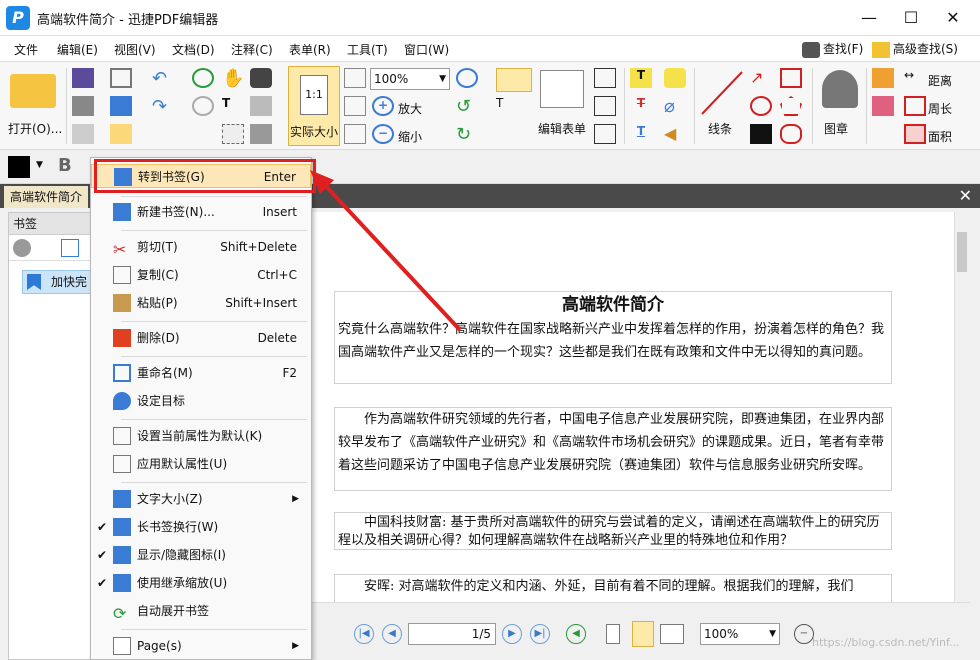  Describe the element at coordinates (915, 78) in the screenshot. I see `distance-icon: ↔` at that location.